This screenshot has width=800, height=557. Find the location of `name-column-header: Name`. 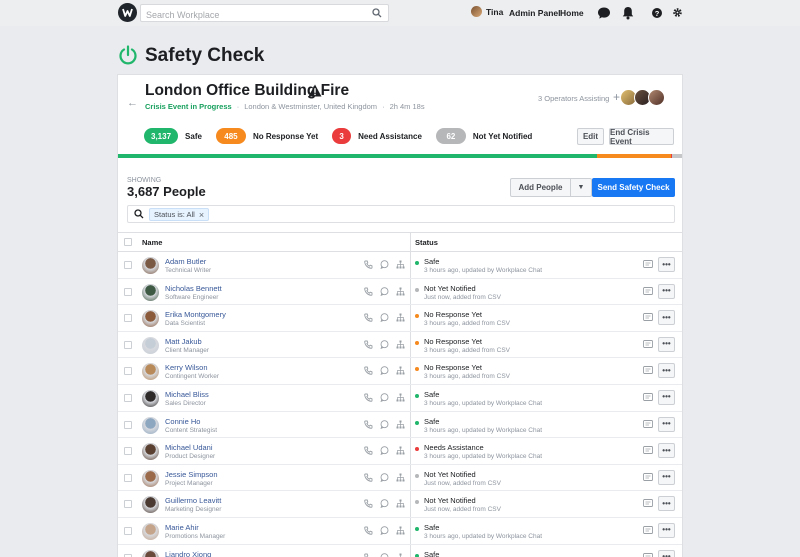

name-column-header: Name is located at coordinates (152, 242).